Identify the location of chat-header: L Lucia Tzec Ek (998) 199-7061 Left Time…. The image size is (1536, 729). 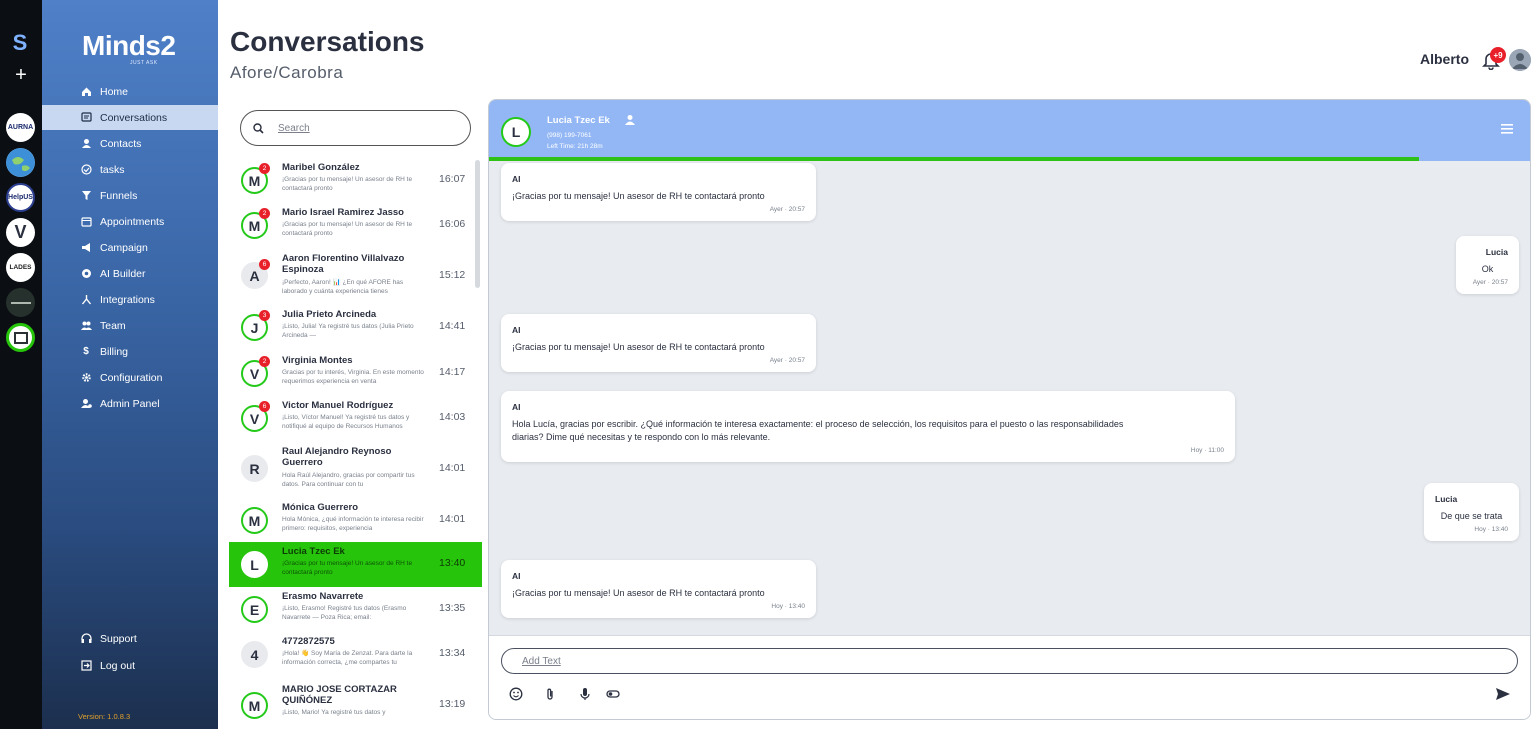
(1009, 130).